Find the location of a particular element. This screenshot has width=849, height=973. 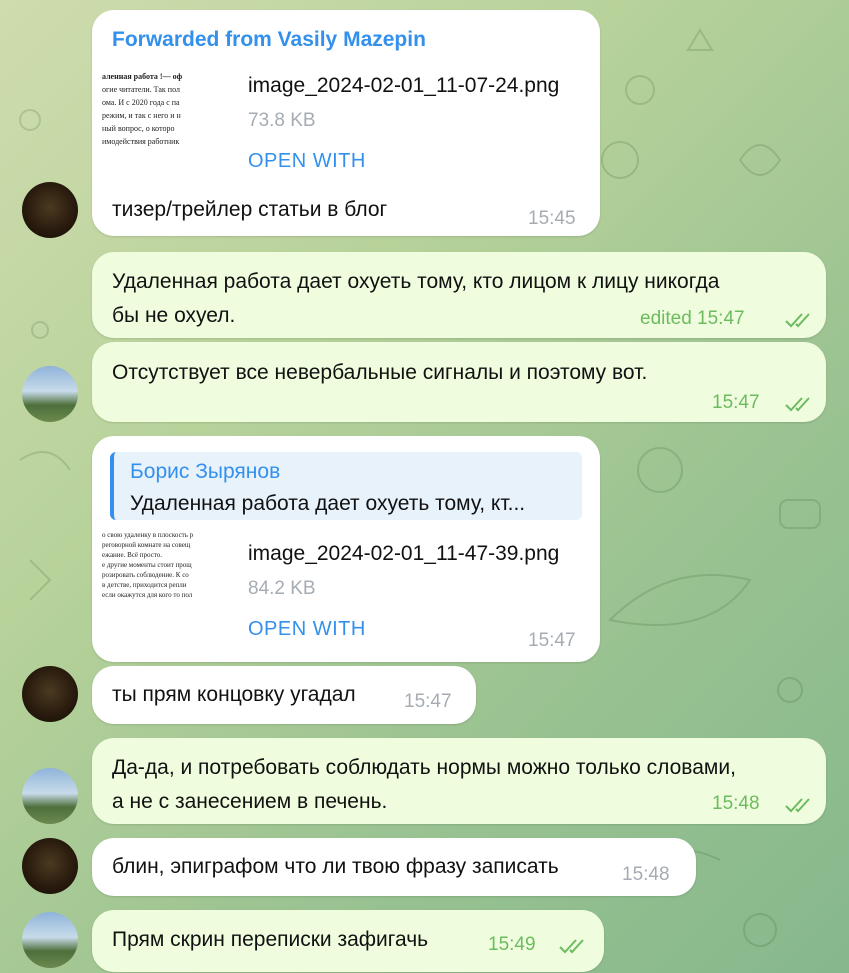

message-line: бы не охуел. is located at coordinates (174, 315).